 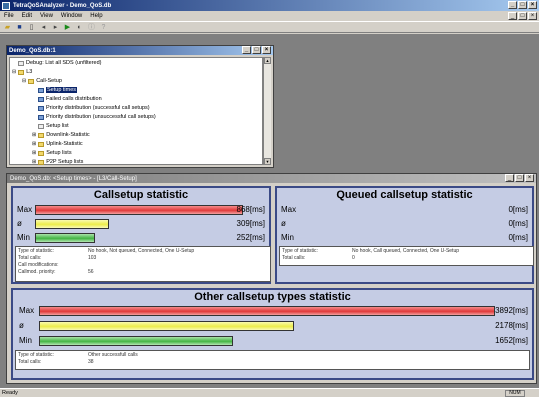 I want to click on info-value: 56, so click(x=91, y=272).